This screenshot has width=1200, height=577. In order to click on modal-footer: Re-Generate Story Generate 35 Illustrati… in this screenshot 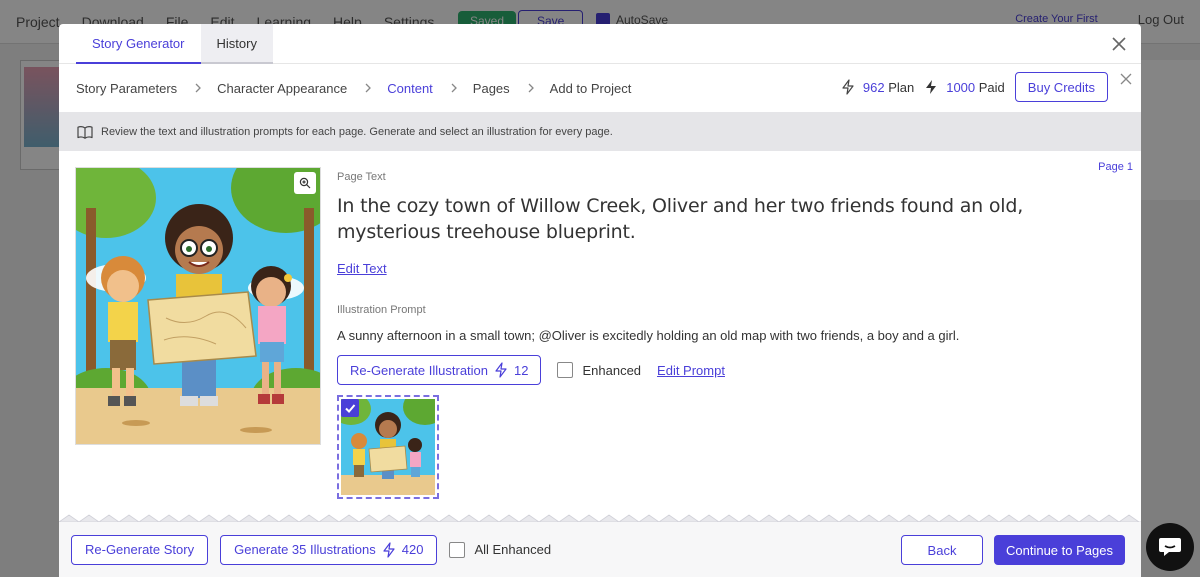, I will do `click(600, 549)`.